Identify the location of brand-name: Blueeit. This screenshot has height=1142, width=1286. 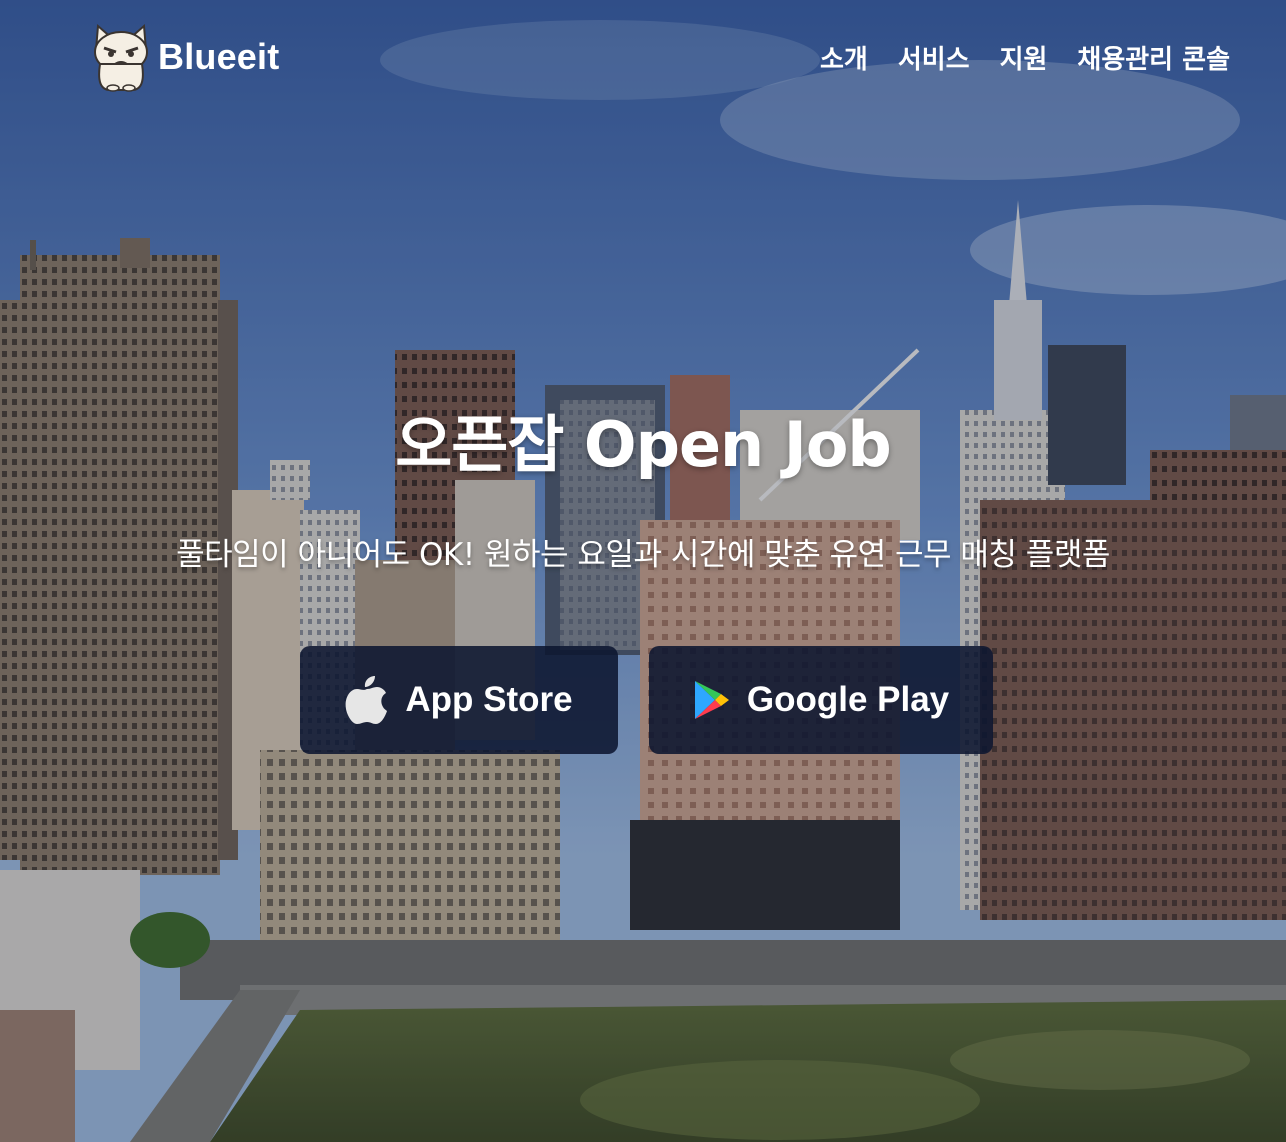
(219, 56).